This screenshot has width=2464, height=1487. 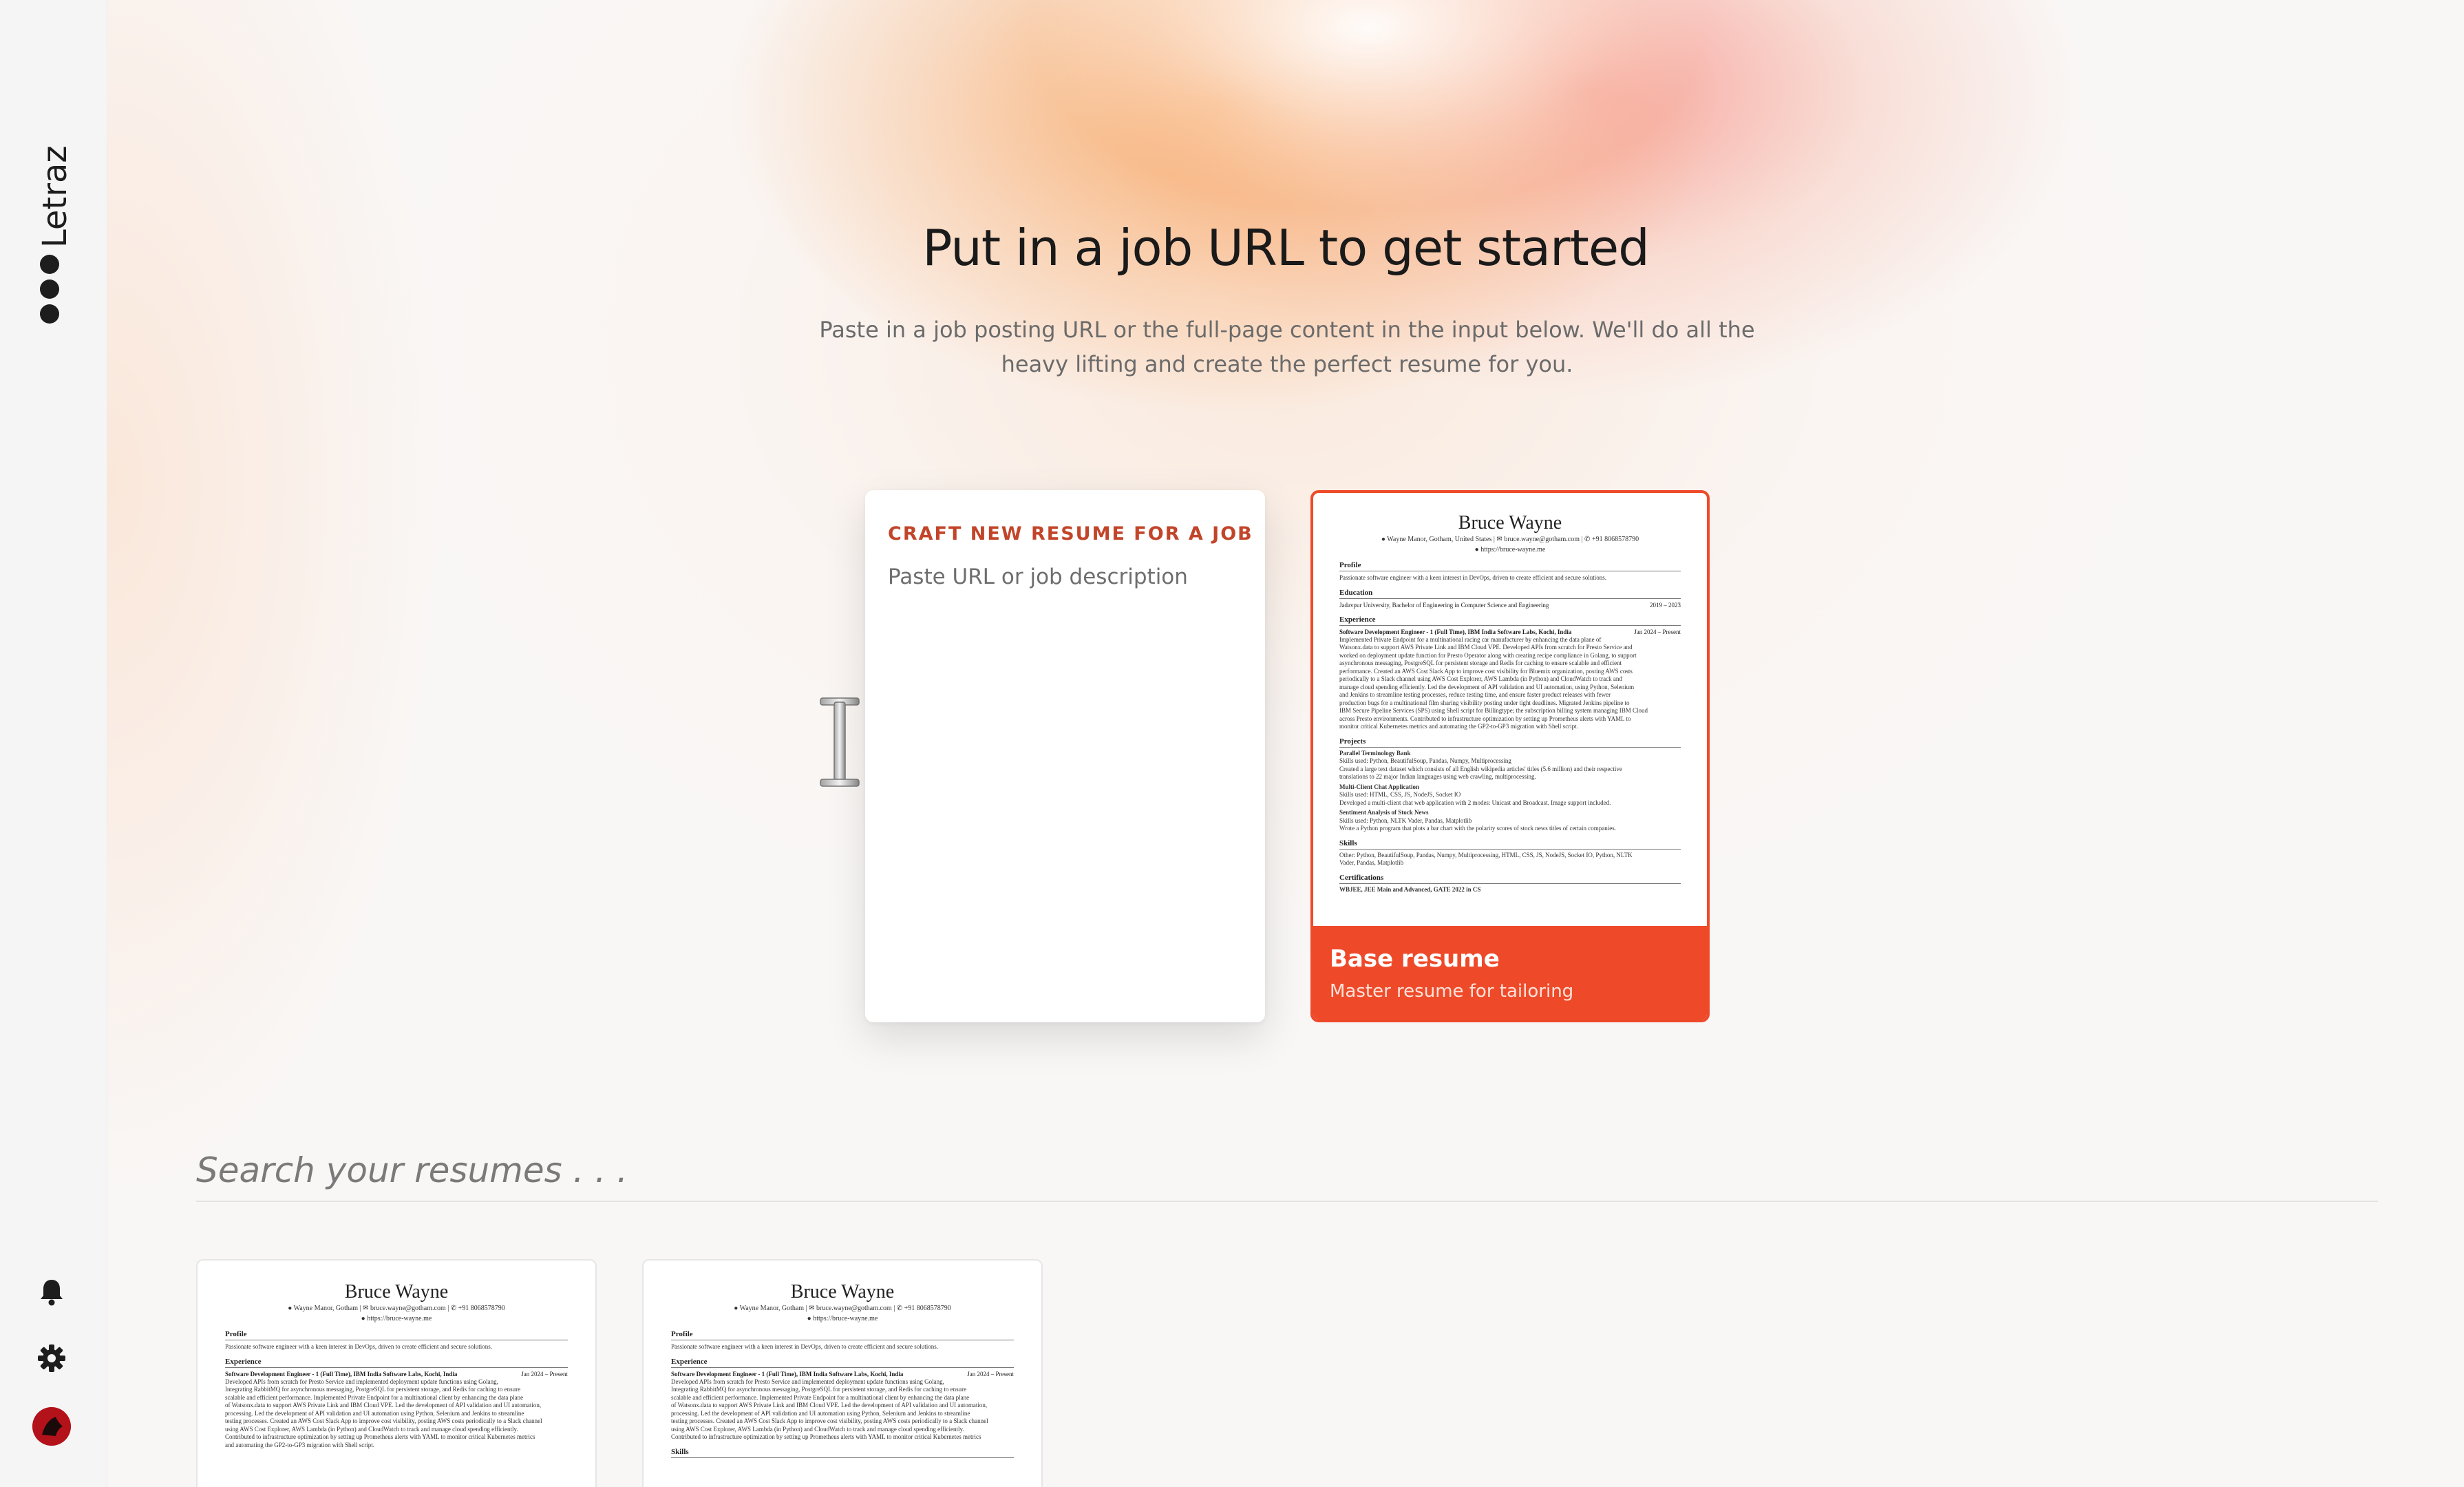 What do you see at coordinates (1384, 812) in the screenshot?
I see `resume-text: Sentiment Analysis of Stock News` at bounding box center [1384, 812].